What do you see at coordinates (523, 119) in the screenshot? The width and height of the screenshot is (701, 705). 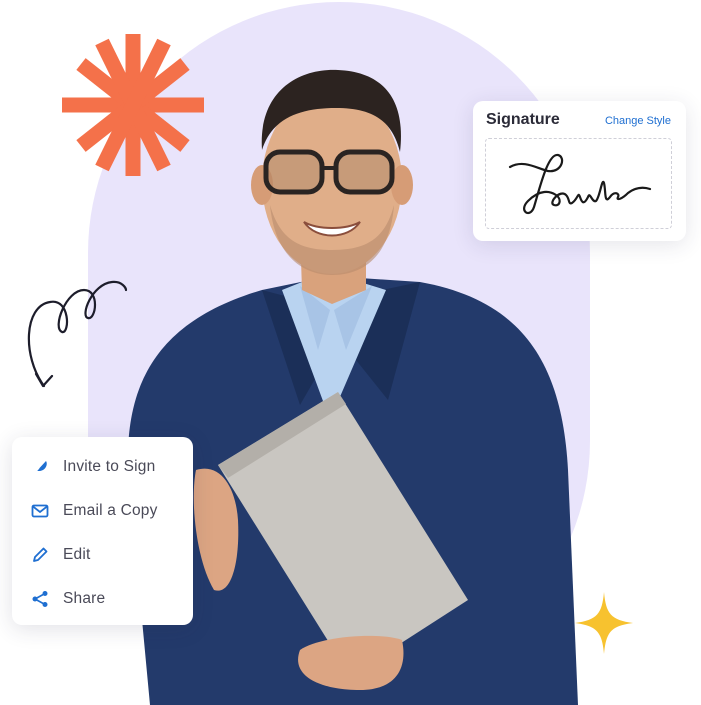 I see `signature-title: Signature` at bounding box center [523, 119].